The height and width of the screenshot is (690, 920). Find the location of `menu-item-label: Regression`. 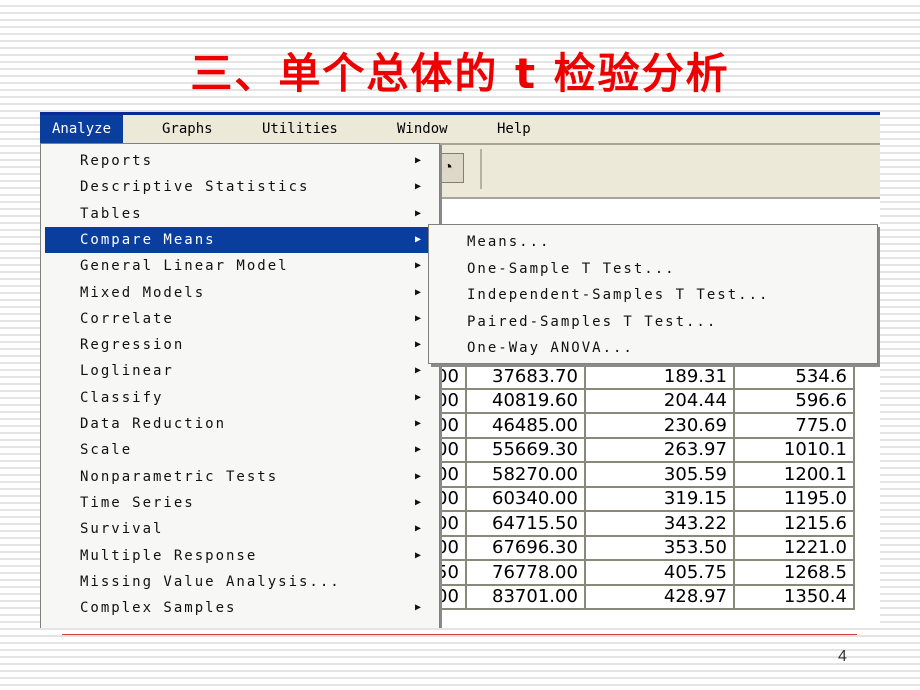

menu-item-label: Regression is located at coordinates (132, 345).